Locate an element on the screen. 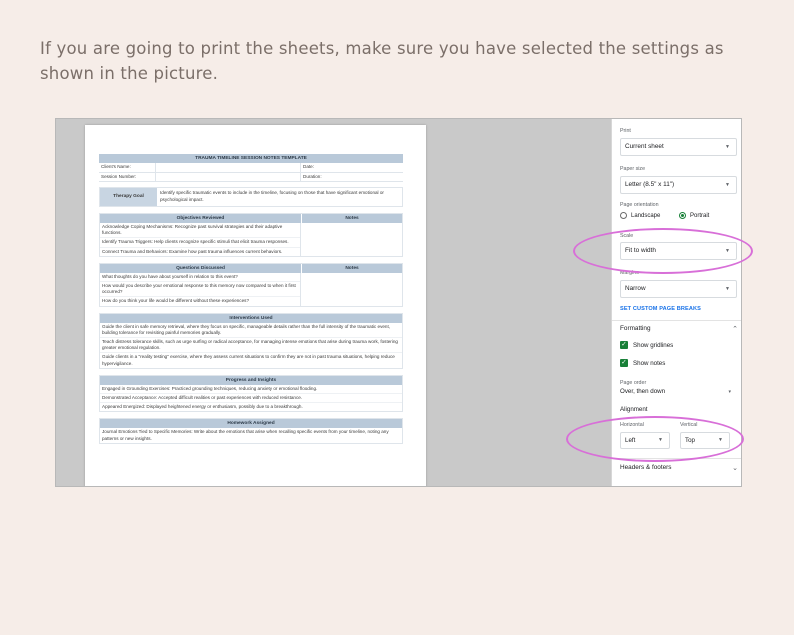  session-value is located at coordinates (228, 176).